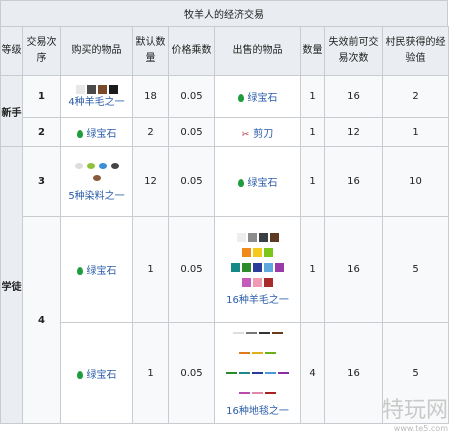 The width and height of the screenshot is (450, 435). I want to click on watermark-main: 特玩网, so click(414, 410).